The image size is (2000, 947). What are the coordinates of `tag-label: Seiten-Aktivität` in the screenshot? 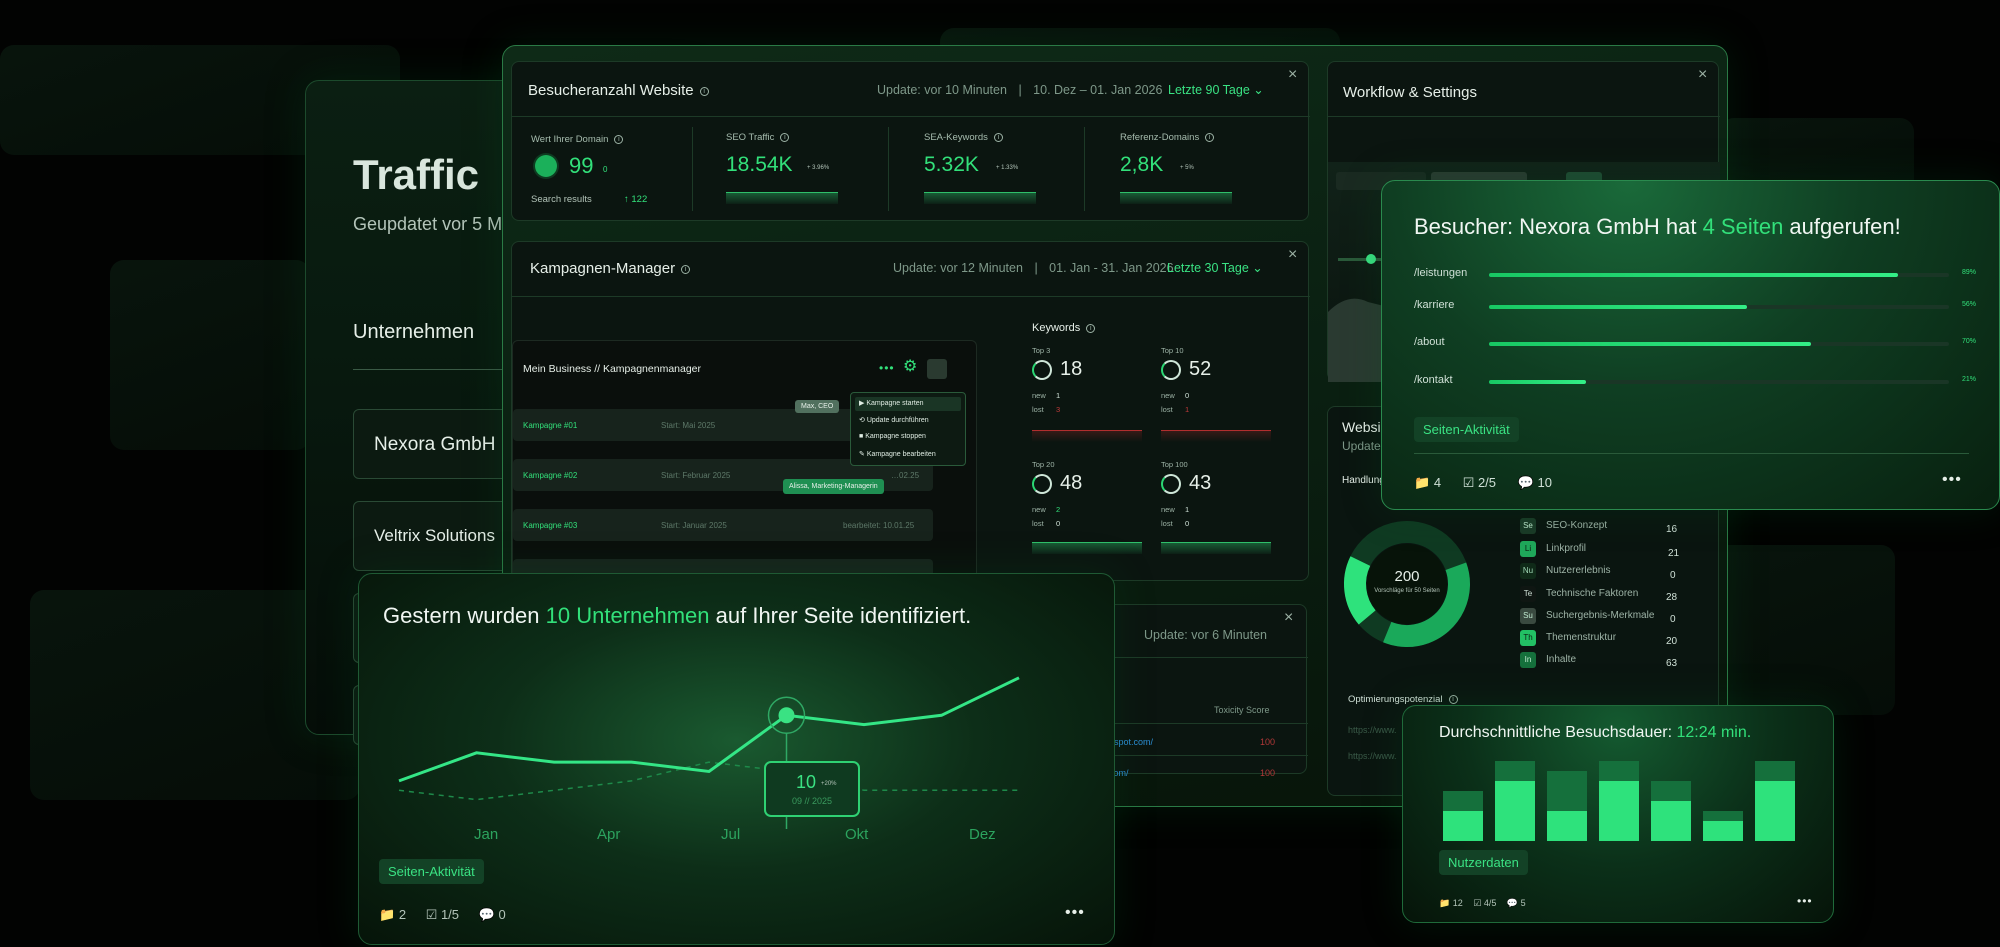 It's located at (1466, 429).